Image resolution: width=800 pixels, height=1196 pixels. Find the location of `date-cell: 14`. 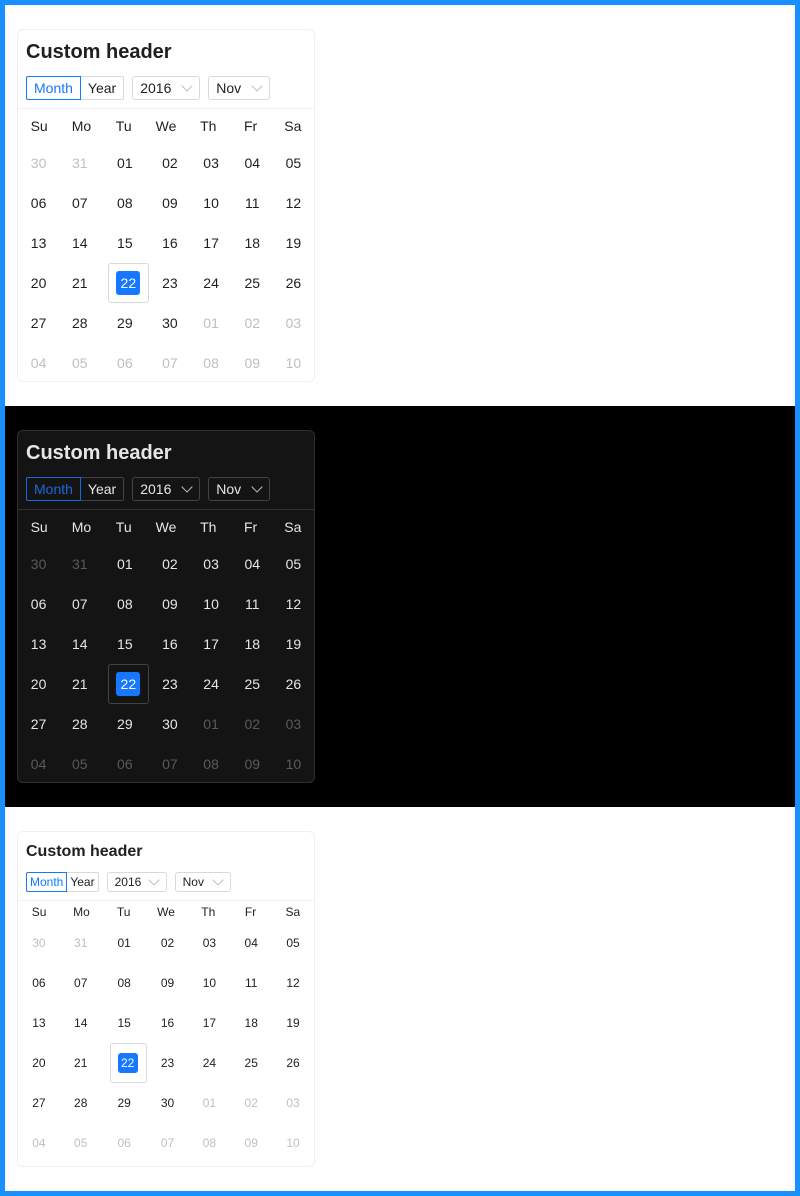

date-cell: 14 is located at coordinates (79, 644).